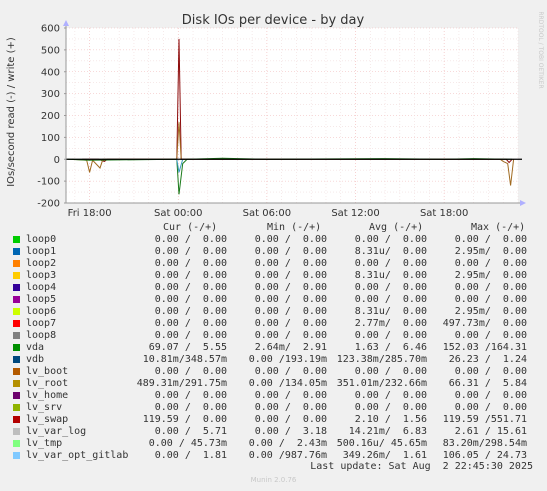 The height and width of the screenshot is (491, 547). What do you see at coordinates (50, 138) in the screenshot?
I see `y-tick-label: 100` at bounding box center [50, 138].